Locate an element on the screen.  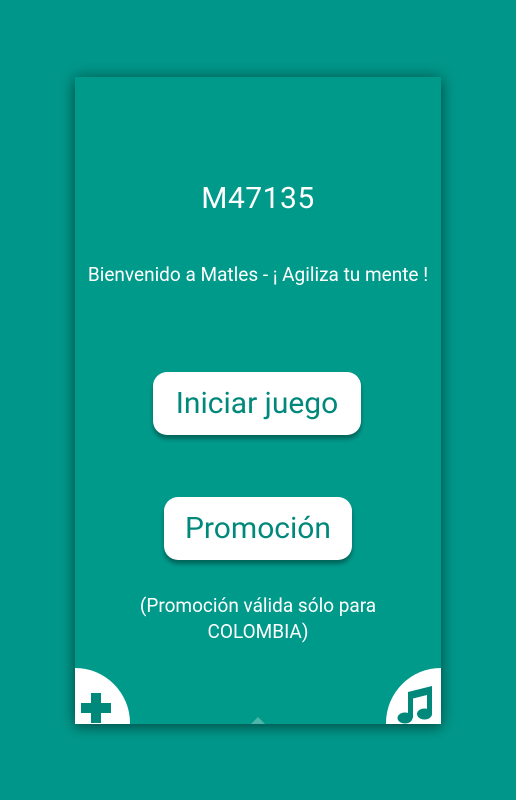
add-button is located at coordinates (102, 696).